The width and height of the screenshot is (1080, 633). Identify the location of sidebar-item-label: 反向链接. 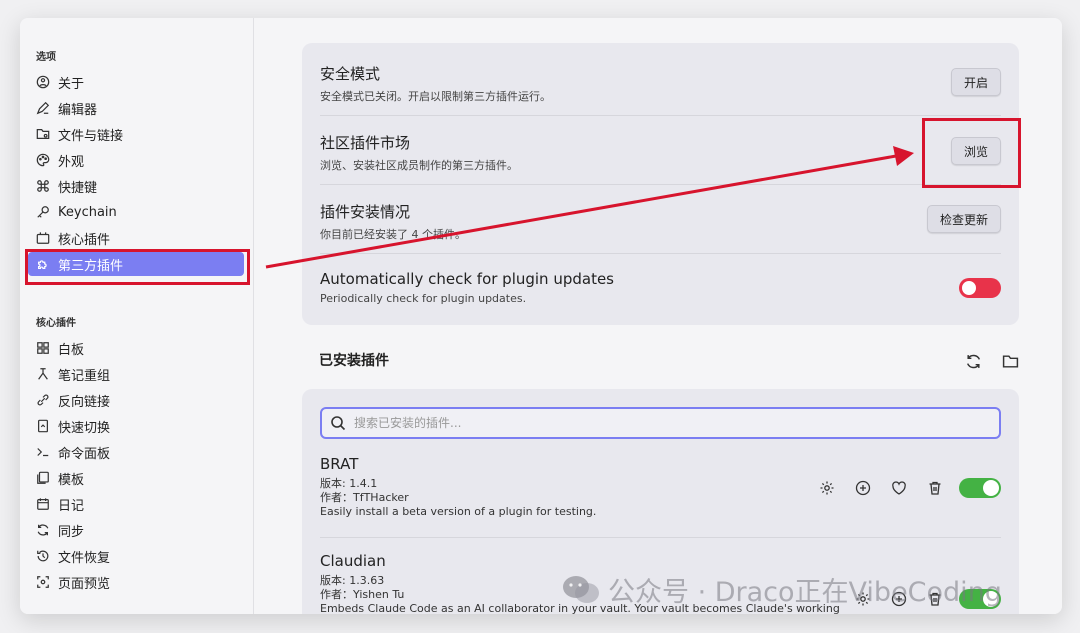
(84, 402).